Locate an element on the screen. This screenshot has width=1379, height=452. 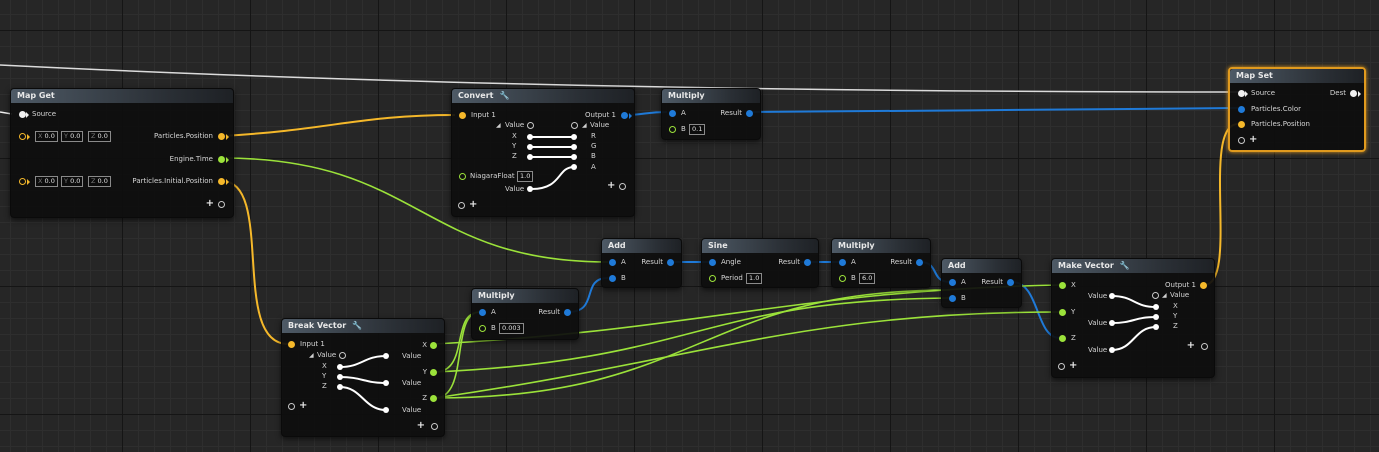
multiply1-title: Multiply is located at coordinates (711, 96).